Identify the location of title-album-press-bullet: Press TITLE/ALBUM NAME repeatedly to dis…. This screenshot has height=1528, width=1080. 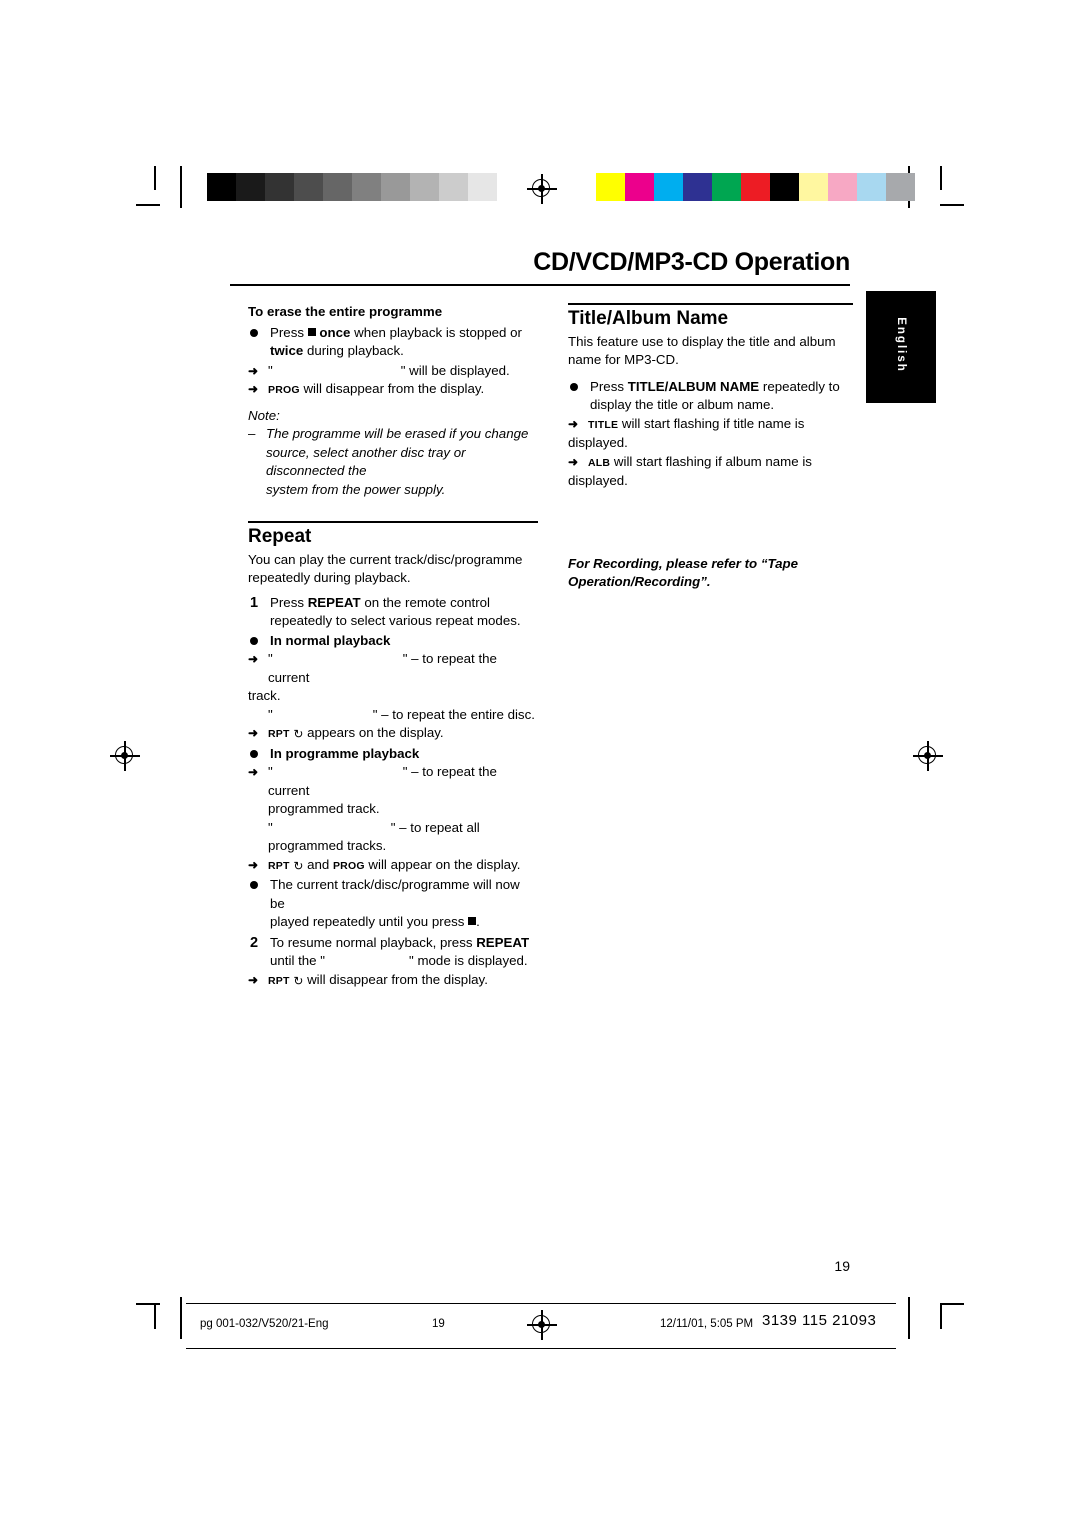
(710, 396).